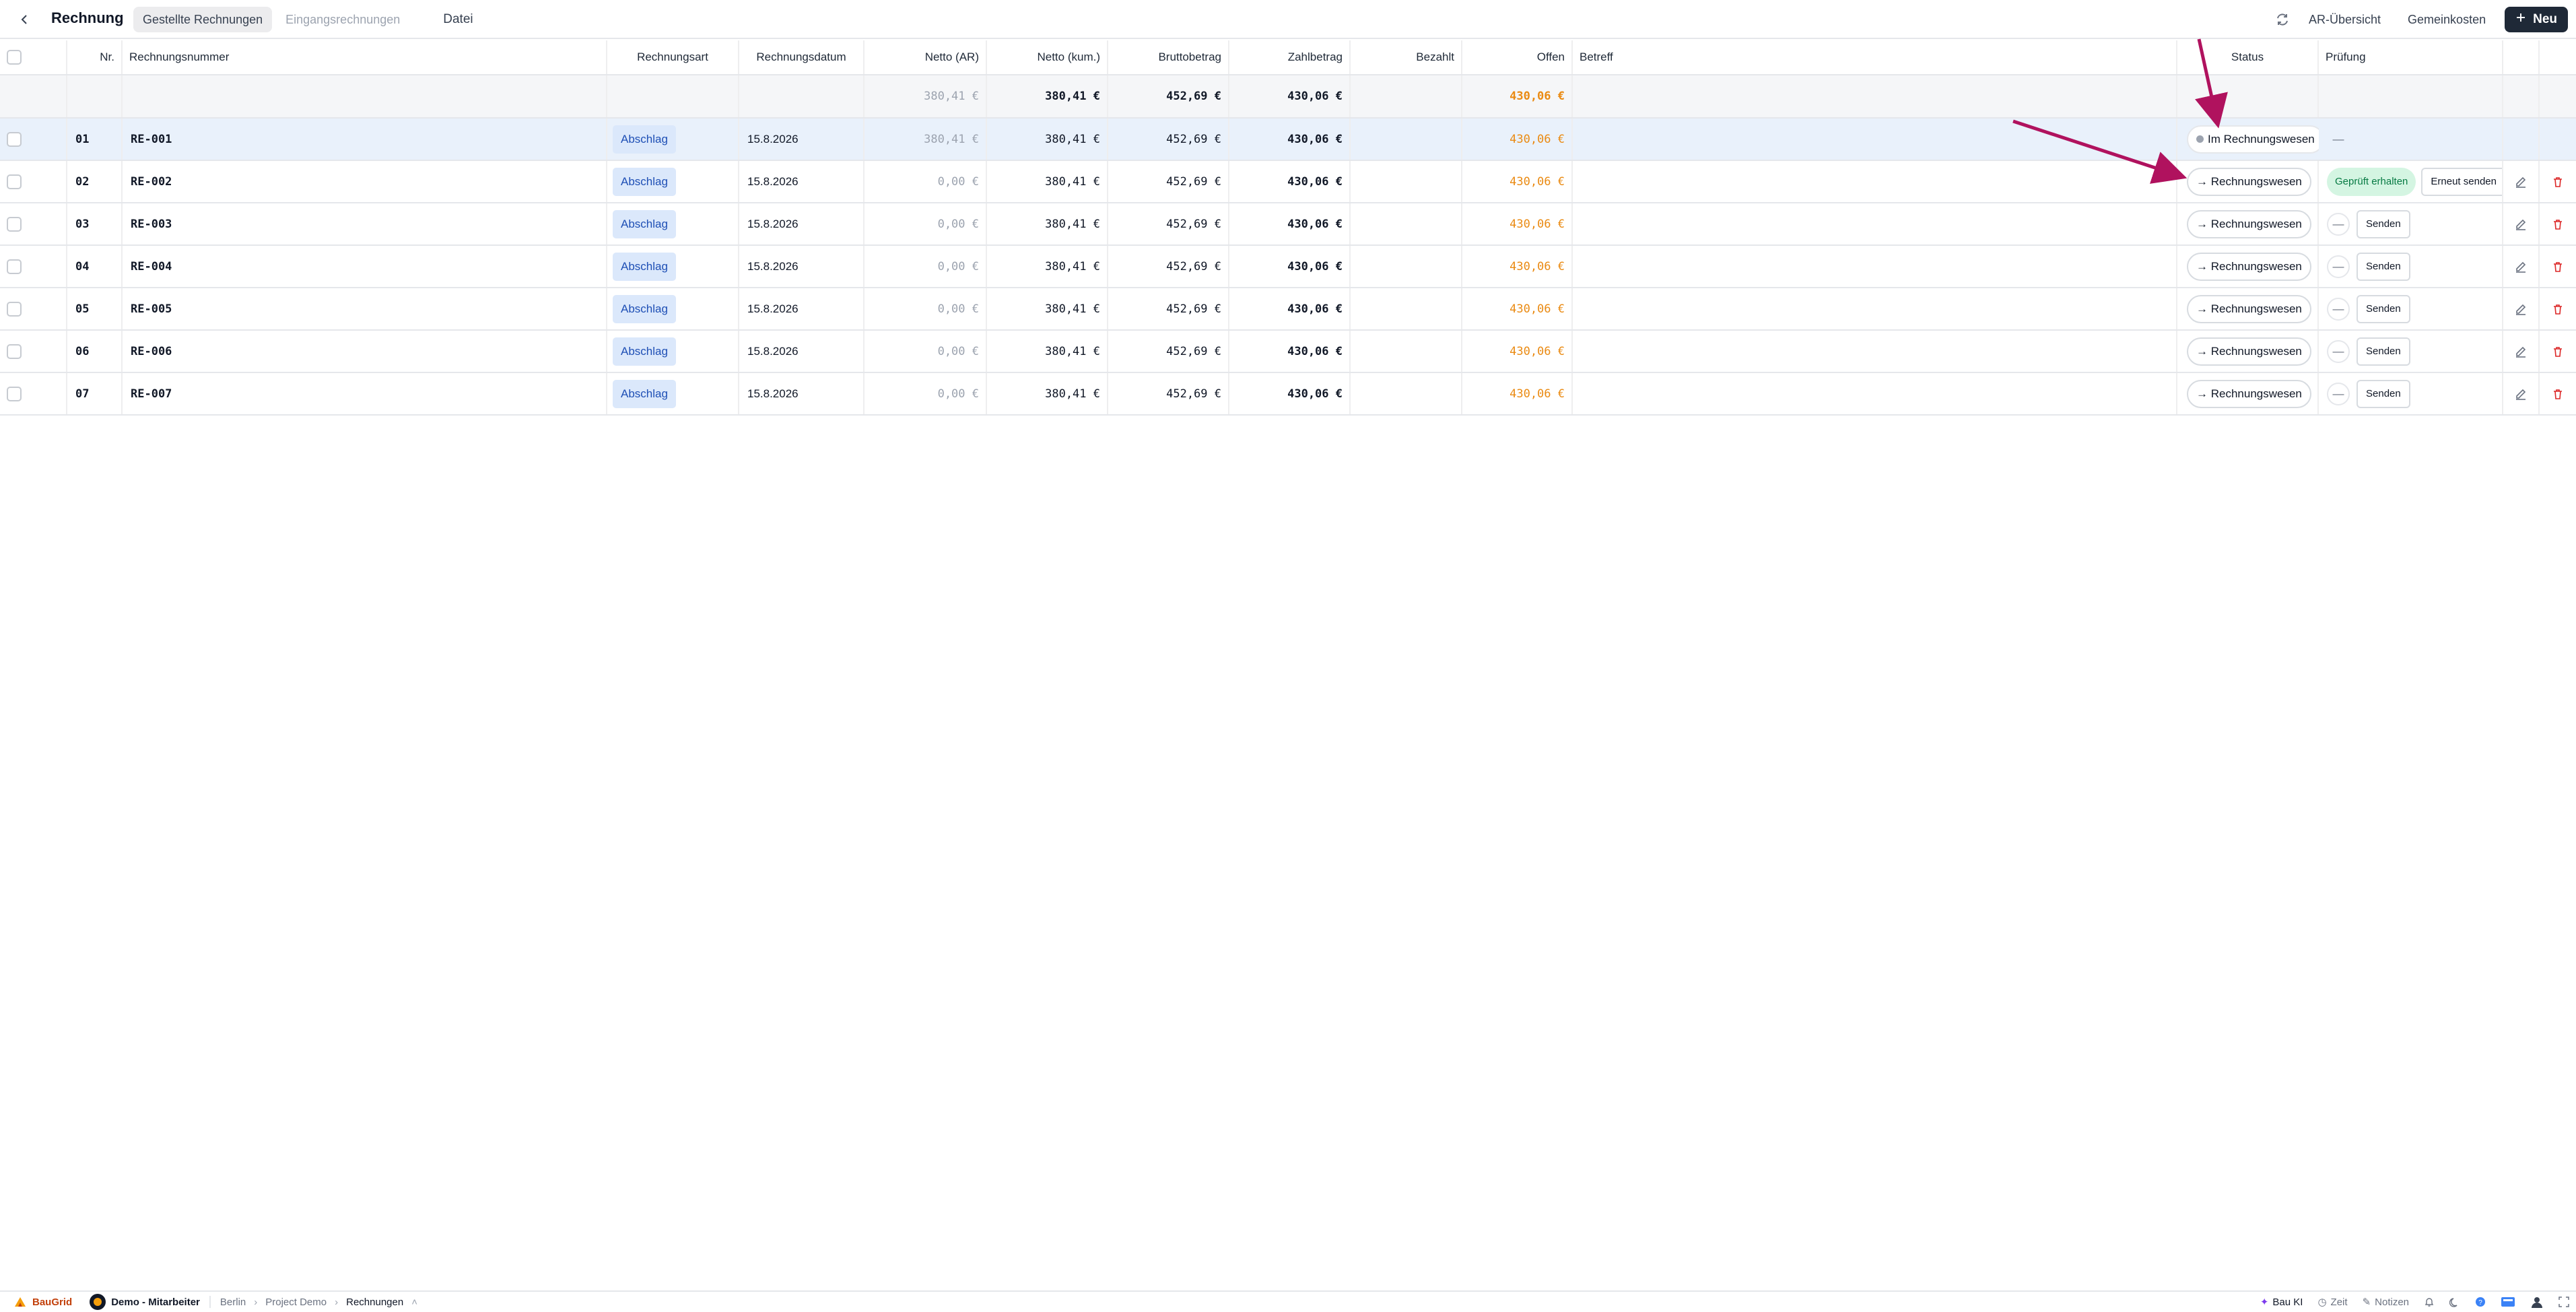 The width and height of the screenshot is (2576, 1312). What do you see at coordinates (673, 57) in the screenshot?
I see `header-invoice-type: Rechnungsart` at bounding box center [673, 57].